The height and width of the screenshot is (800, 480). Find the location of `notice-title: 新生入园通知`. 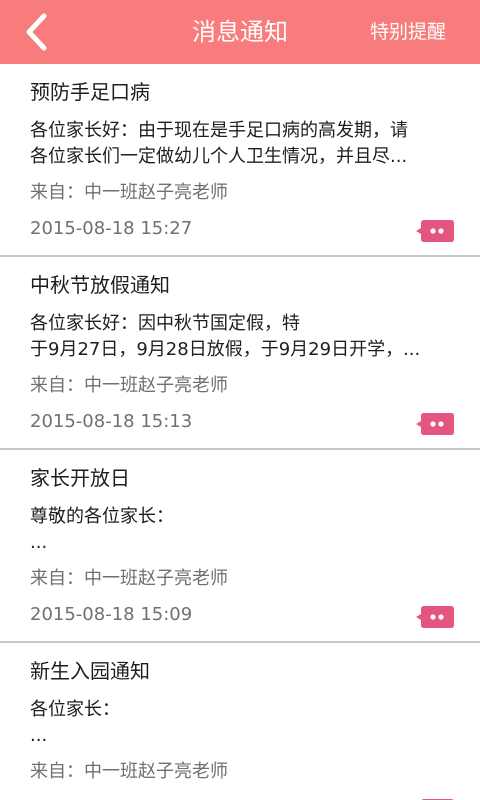

notice-title: 新生入园通知 is located at coordinates (90, 671).